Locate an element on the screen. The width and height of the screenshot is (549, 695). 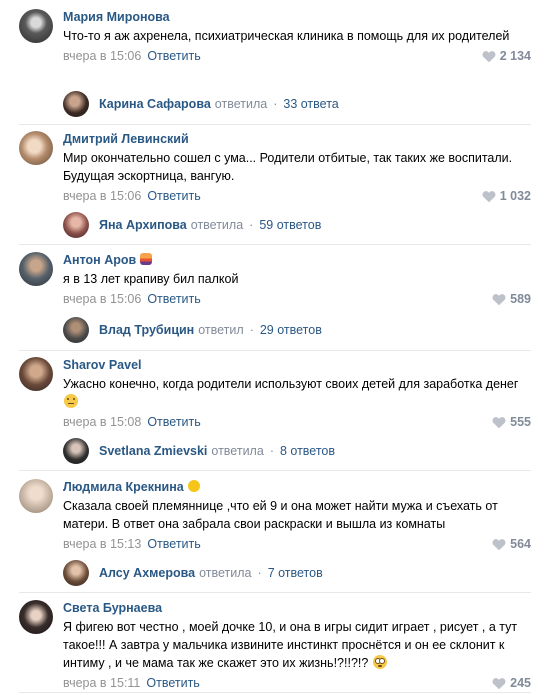
replies-thread: Влад Трубицин ответил · 29 ответов is located at coordinates (192, 330).